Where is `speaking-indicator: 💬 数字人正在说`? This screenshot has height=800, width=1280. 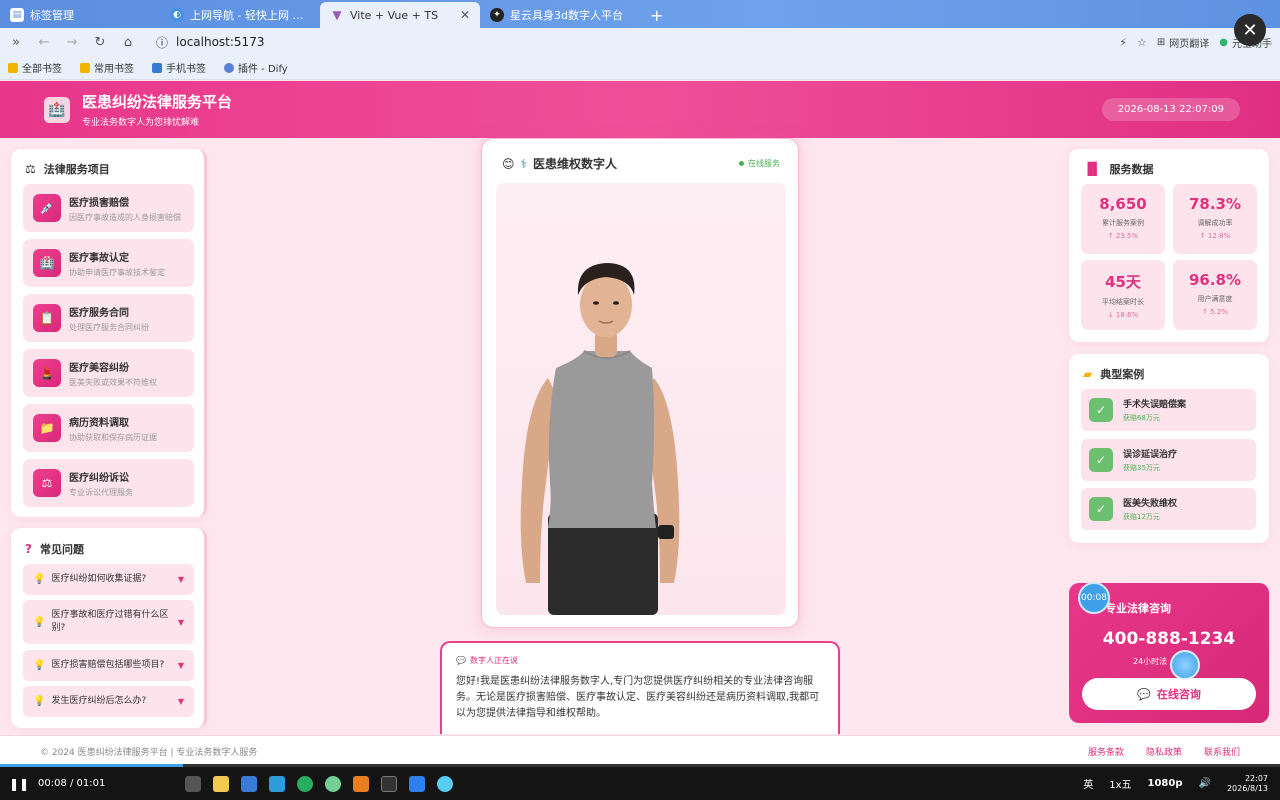 speaking-indicator: 💬 数字人正在说 is located at coordinates (487, 660).